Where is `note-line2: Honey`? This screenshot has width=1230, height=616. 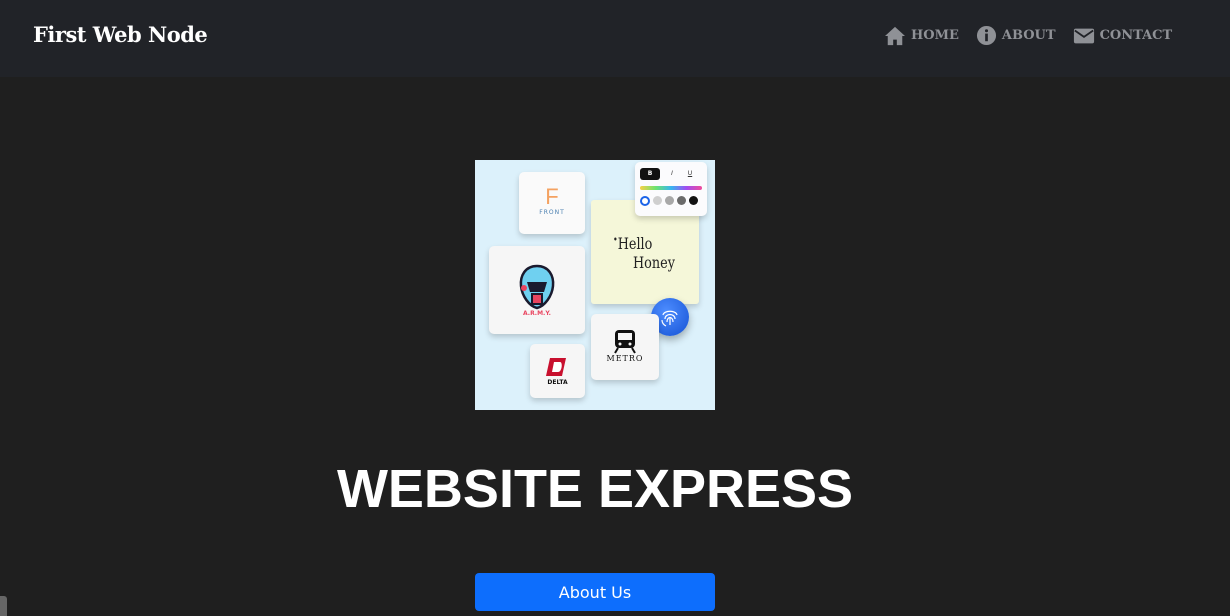 note-line2: Honey is located at coordinates (654, 262).